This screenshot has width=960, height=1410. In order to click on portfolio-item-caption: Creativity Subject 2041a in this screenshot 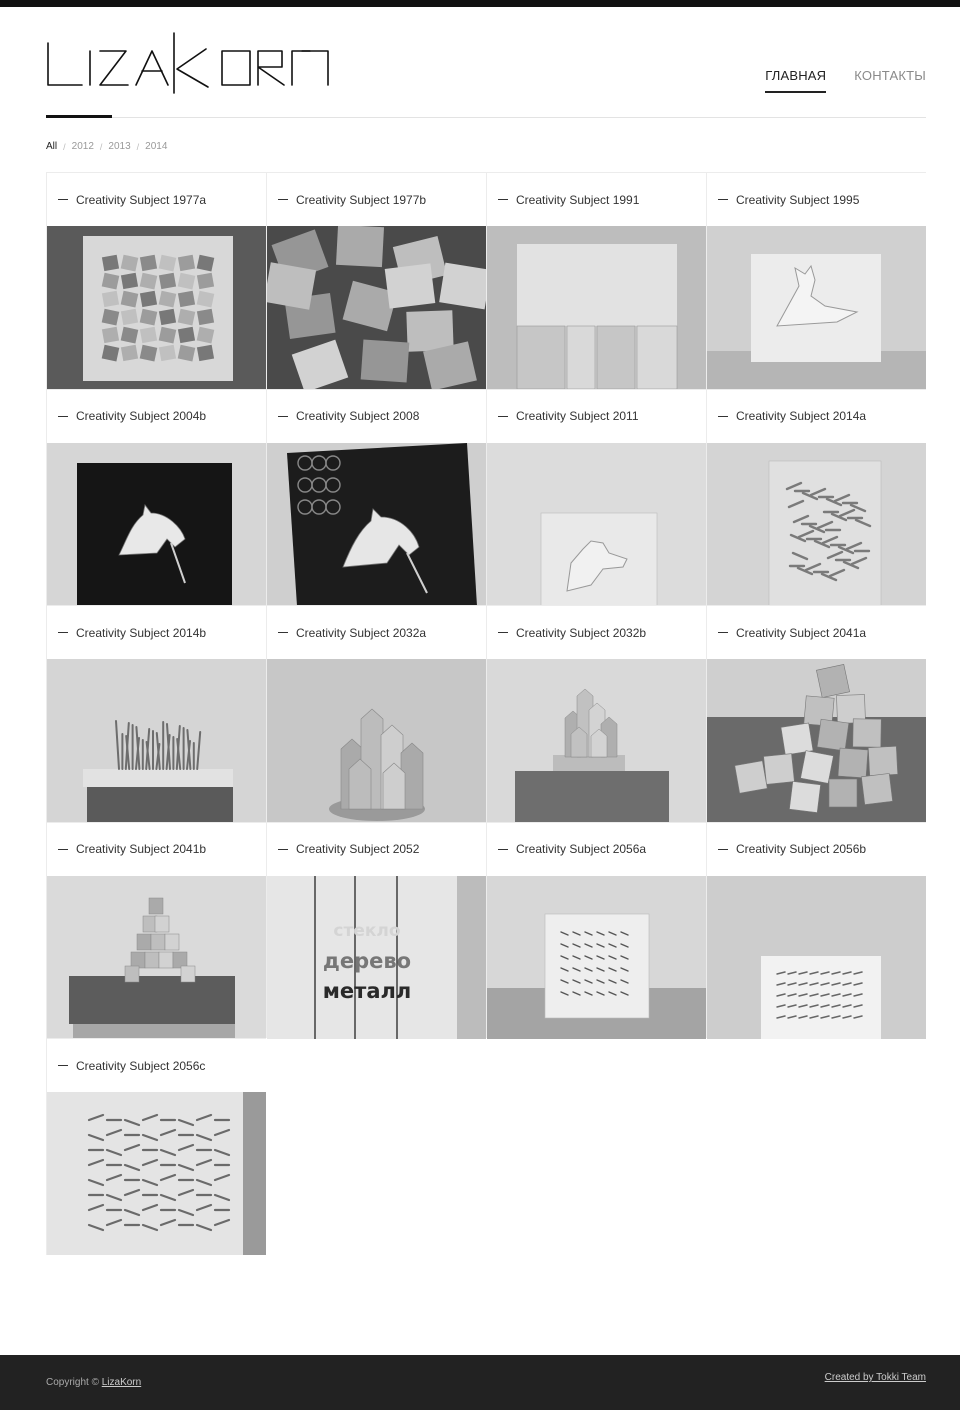, I will do `click(816, 632)`.